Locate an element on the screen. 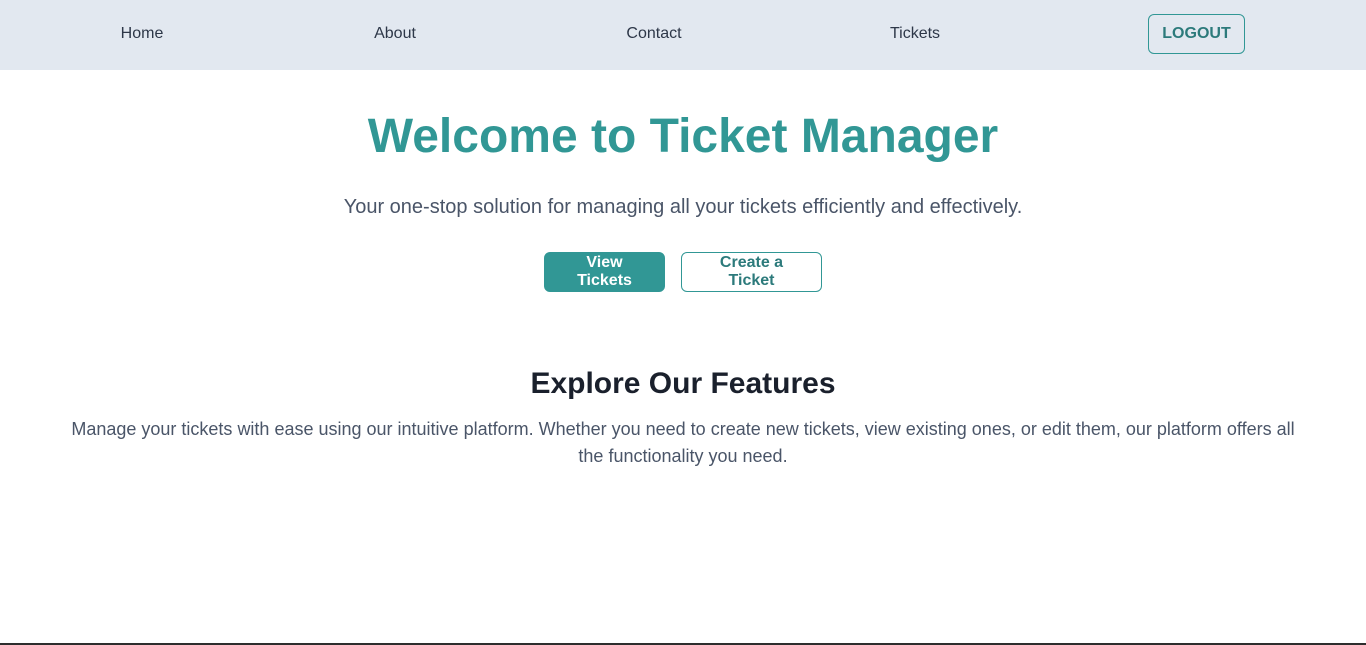 Image resolution: width=1366 pixels, height=645 pixels. hero-actions: View Tickets Create a Ticket is located at coordinates (683, 272).